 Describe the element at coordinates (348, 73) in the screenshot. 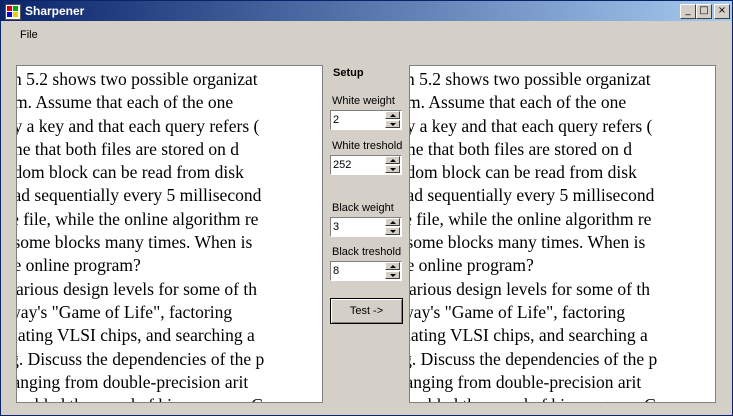

I see `setup-heading: Setup` at that location.